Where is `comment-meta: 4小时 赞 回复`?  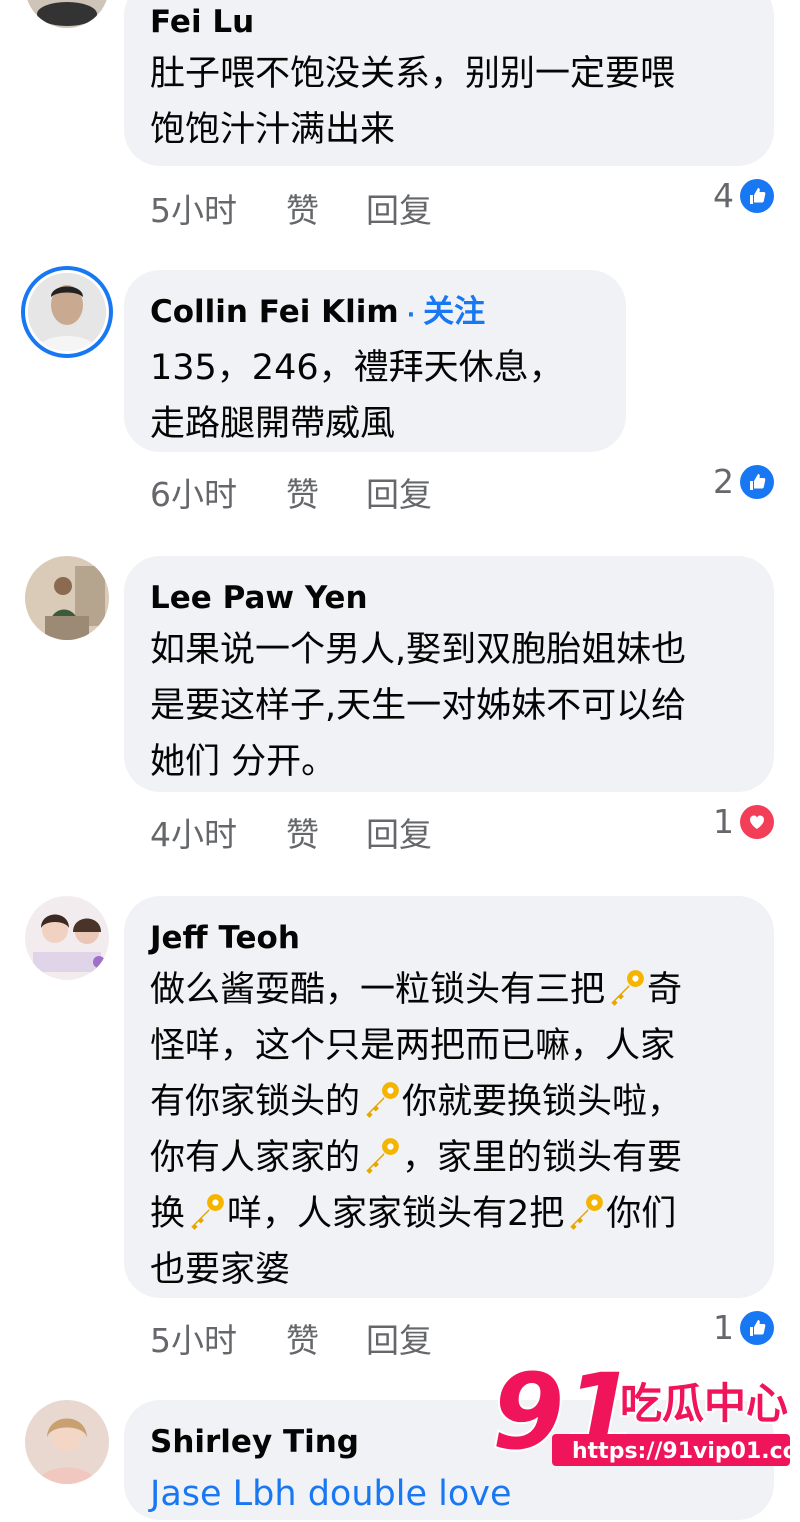 comment-meta: 4小时 赞 回复 is located at coordinates (291, 832).